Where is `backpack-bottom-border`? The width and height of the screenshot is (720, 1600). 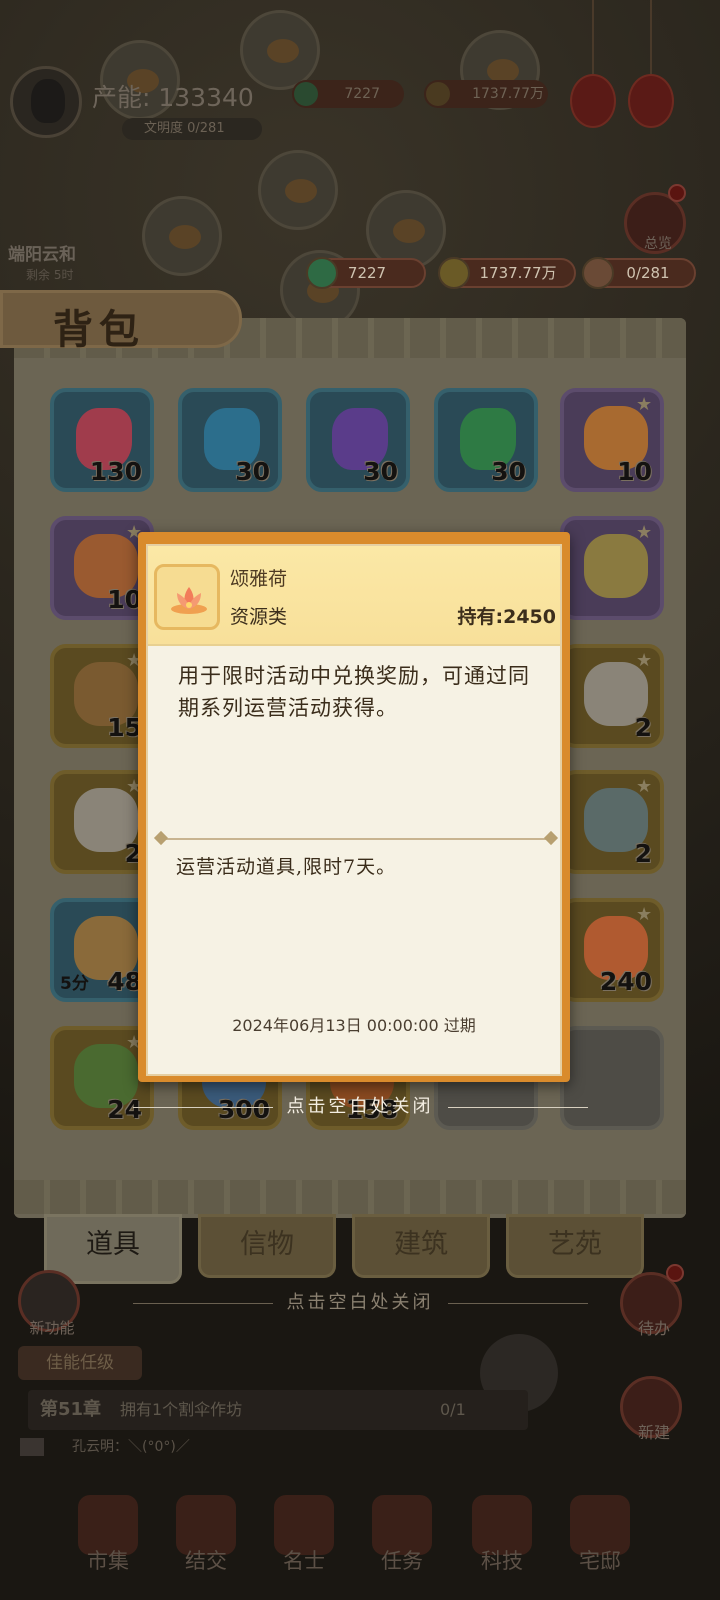 backpack-bottom-border is located at coordinates (350, 1197).